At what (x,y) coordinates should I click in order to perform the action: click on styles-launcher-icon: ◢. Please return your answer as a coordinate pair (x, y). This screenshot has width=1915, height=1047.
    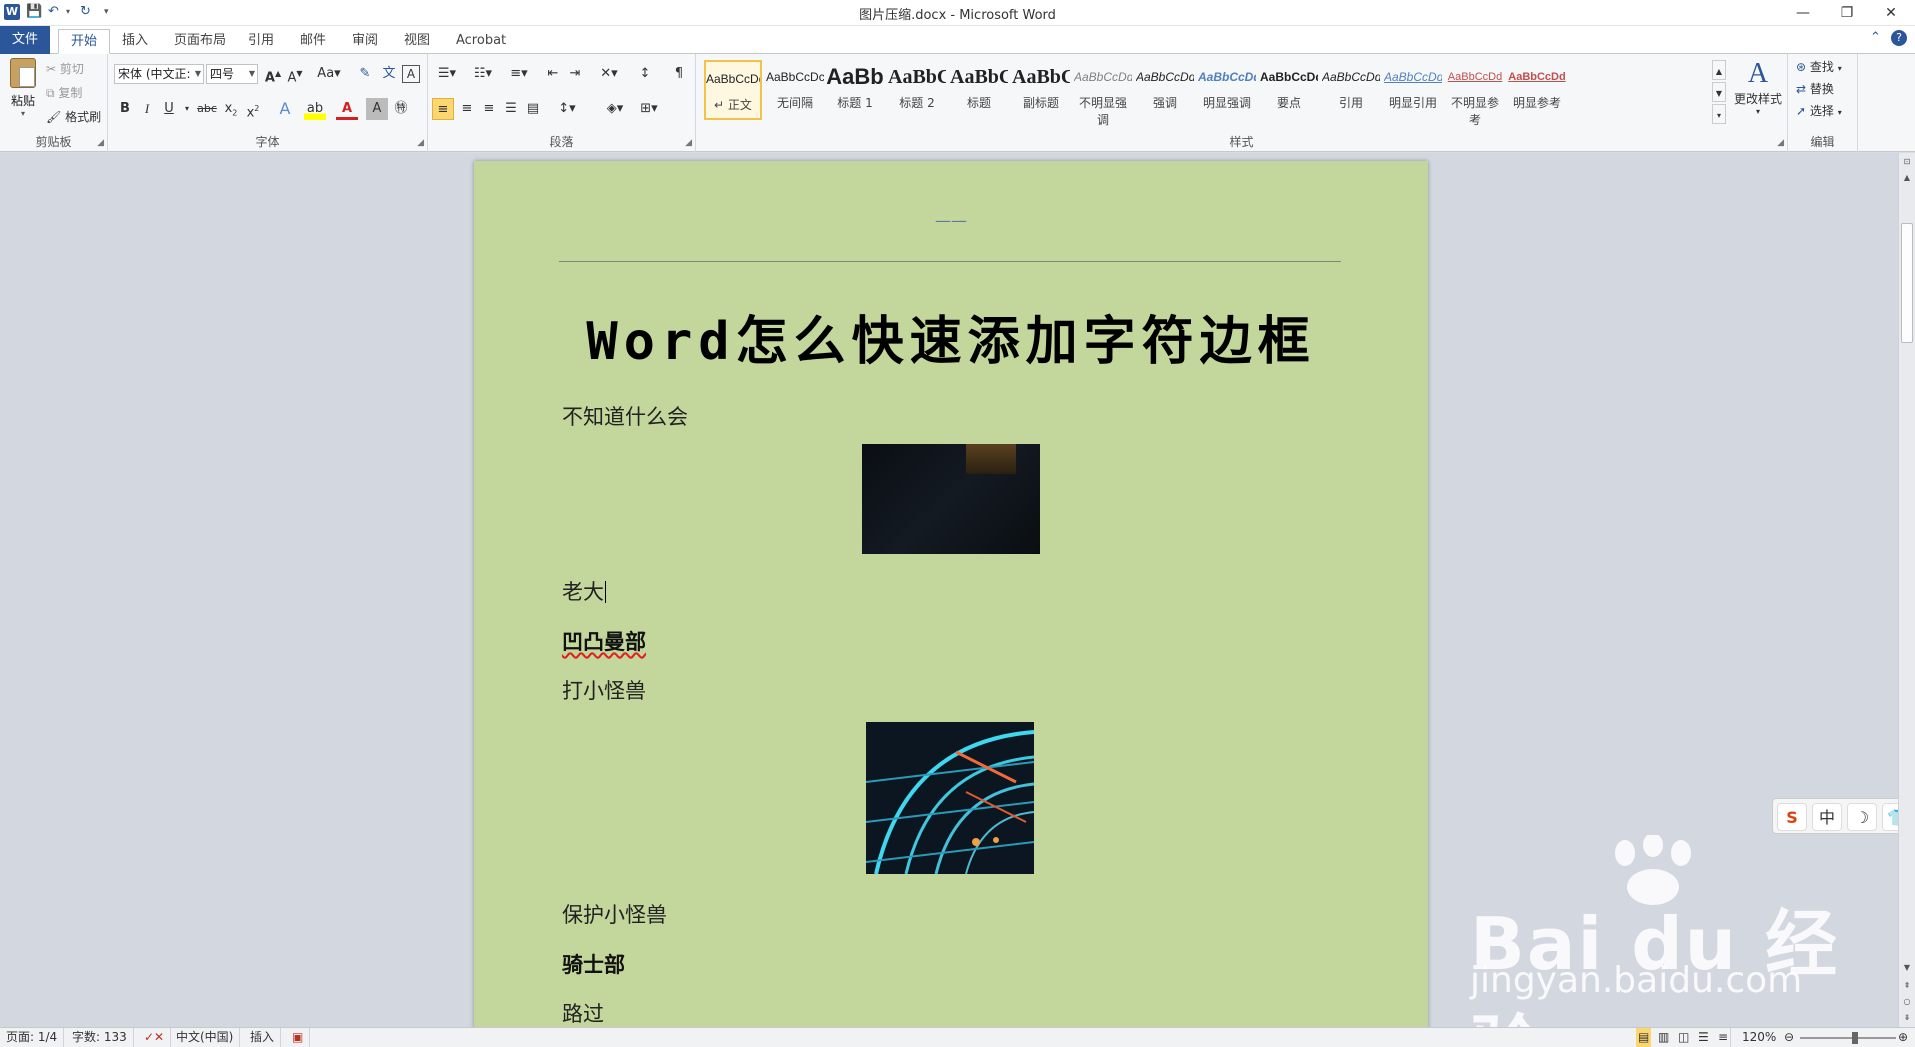
    Looking at the image, I should click on (1780, 143).